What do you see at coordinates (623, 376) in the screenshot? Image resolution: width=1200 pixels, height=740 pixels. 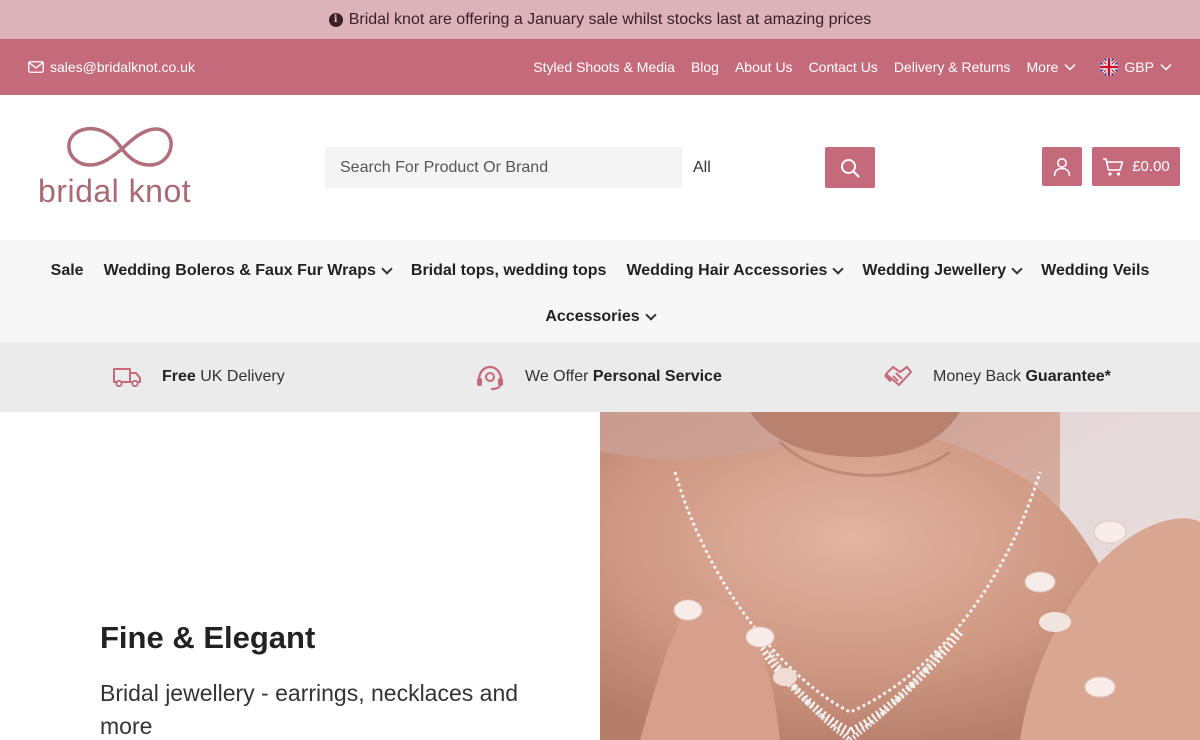 I see `feature-service-text: We Offer Personal Service` at bounding box center [623, 376].